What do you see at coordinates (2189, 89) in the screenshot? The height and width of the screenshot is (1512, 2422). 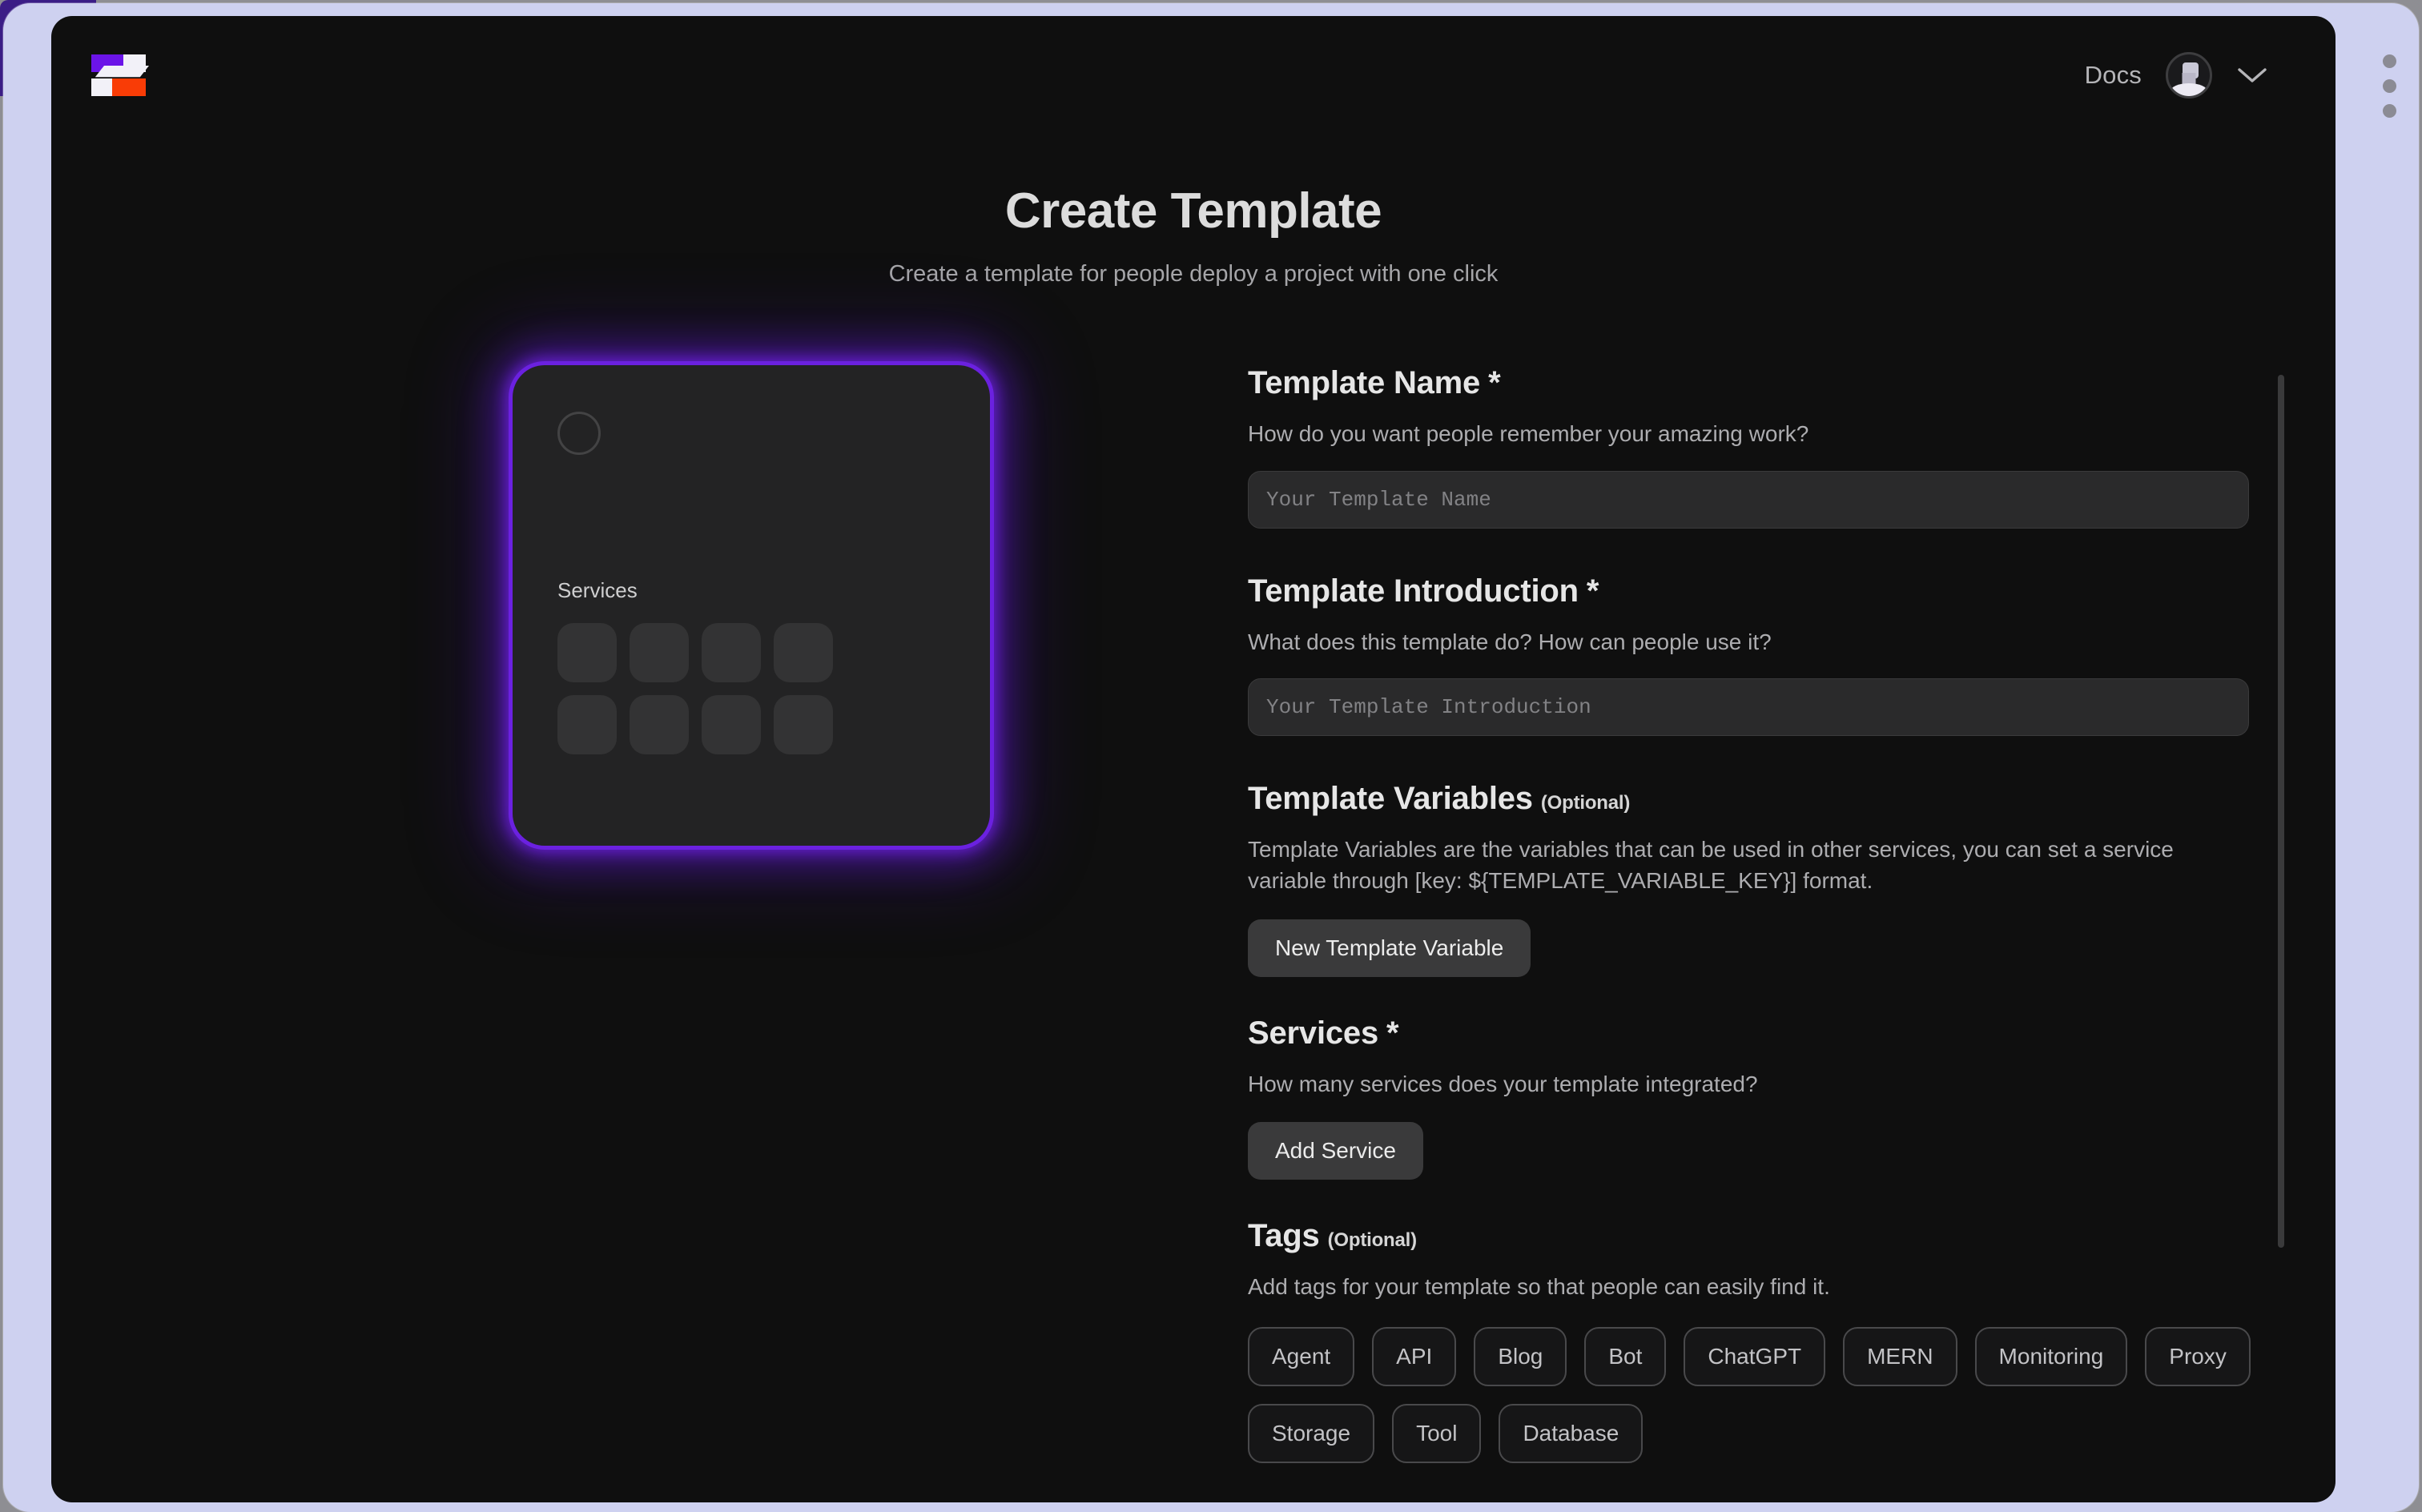 I see `avatar-shoulders` at bounding box center [2189, 89].